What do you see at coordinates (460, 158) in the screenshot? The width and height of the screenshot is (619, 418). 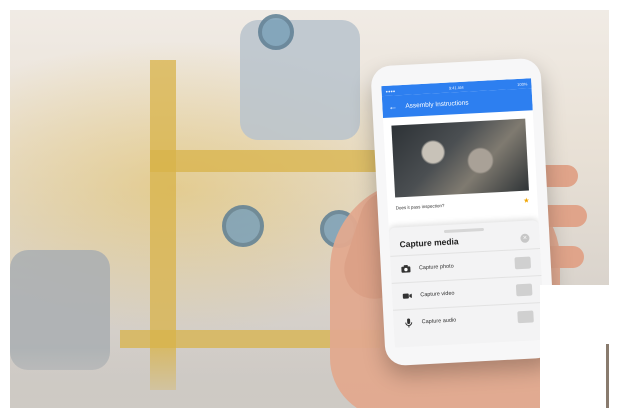 I see `instruction-photo` at bounding box center [460, 158].